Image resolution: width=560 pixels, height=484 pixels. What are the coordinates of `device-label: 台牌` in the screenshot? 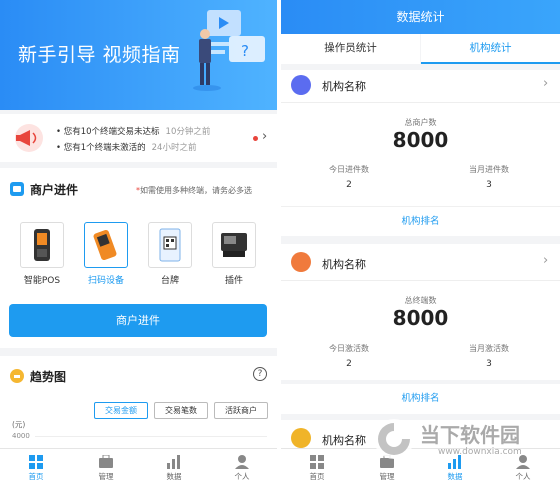 It's located at (169, 281).